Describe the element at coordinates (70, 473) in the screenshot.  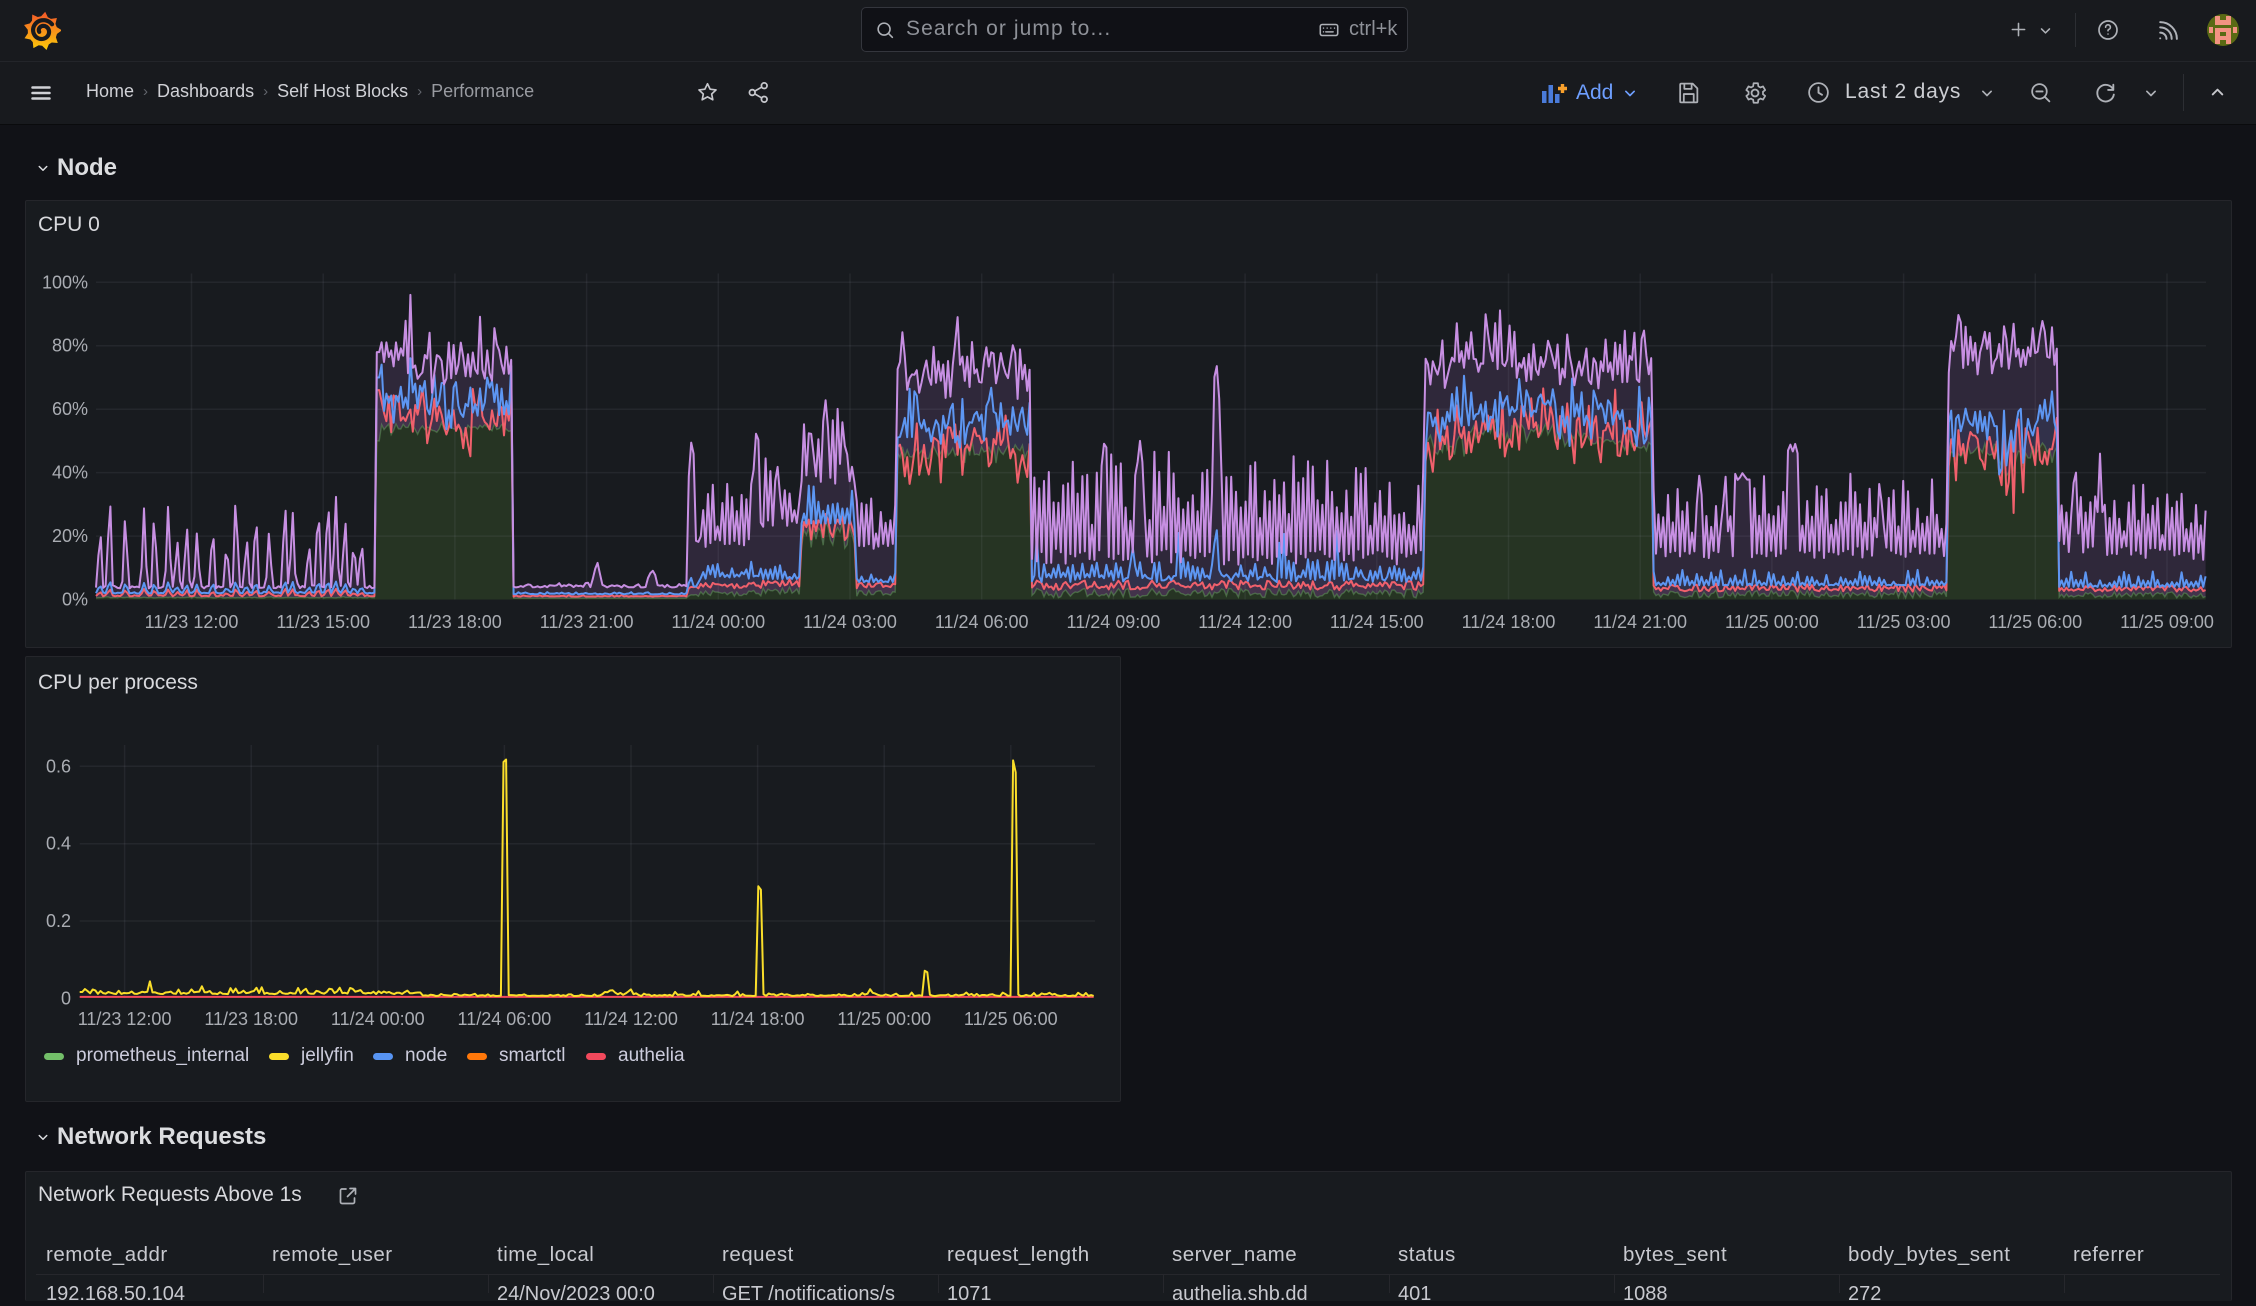
I see `svg-text: 40%` at that location.